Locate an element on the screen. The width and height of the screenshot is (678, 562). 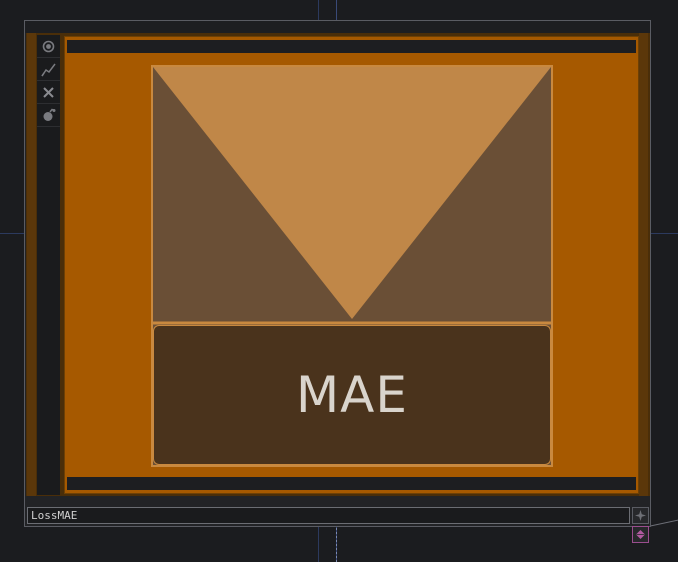
close-icon is located at coordinates (48, 92).